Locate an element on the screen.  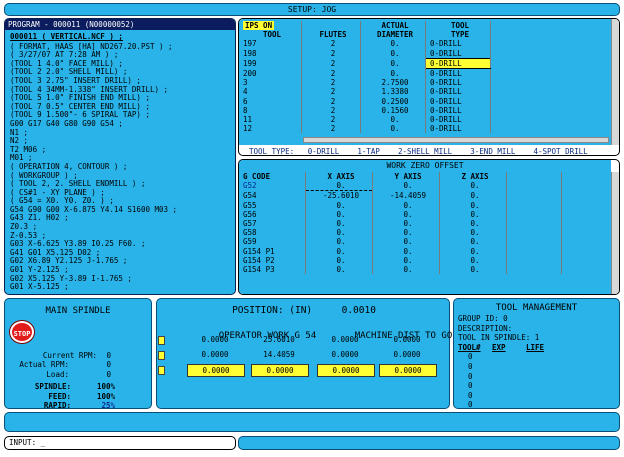
group-id-label: GROUP ID: is located at coordinates (478, 318).